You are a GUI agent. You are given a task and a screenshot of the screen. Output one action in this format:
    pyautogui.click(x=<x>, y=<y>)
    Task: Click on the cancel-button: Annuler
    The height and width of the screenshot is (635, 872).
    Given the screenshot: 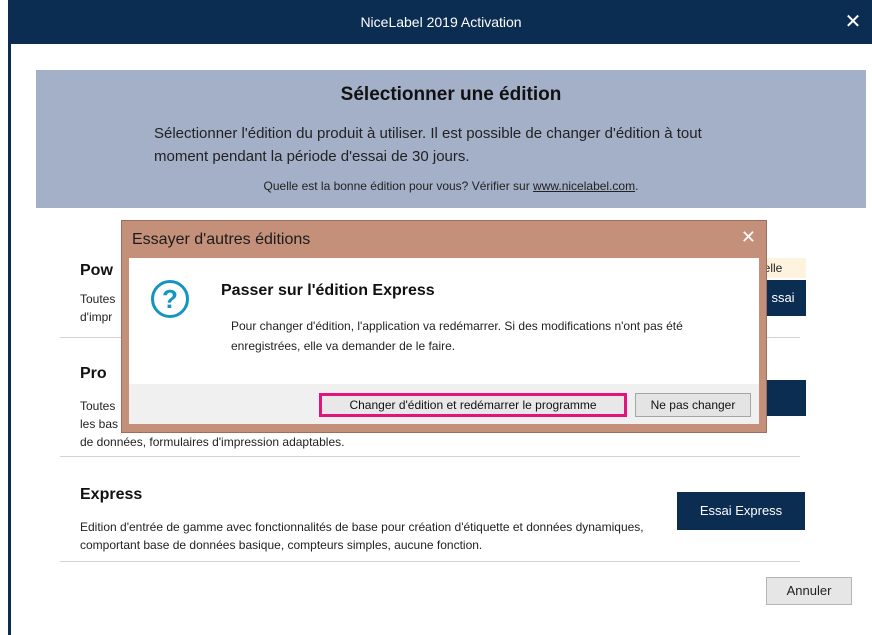 What is the action you would take?
    pyautogui.click(x=809, y=591)
    